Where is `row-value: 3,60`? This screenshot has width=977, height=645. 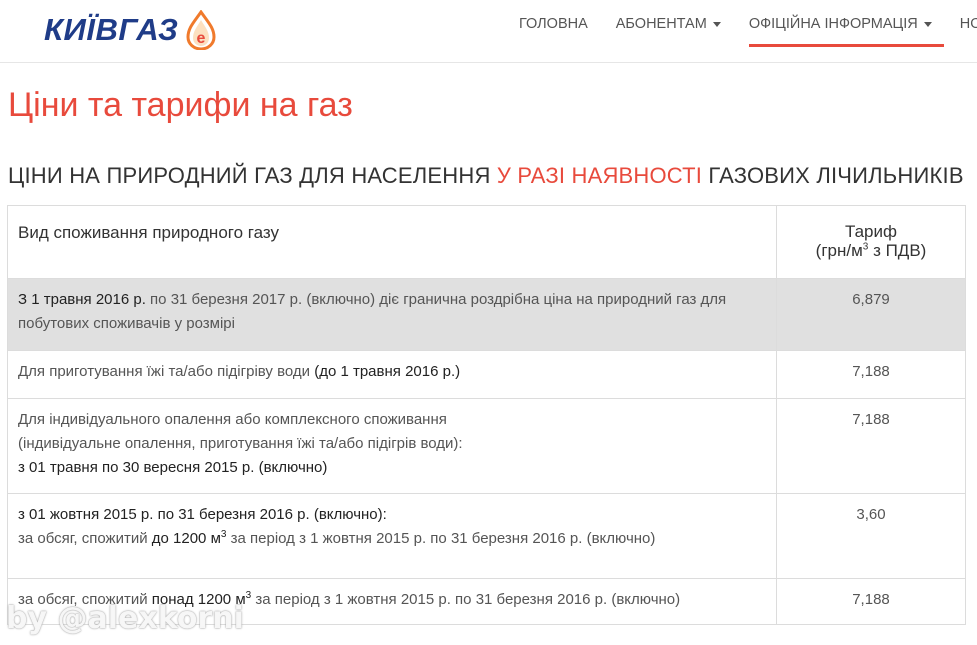 row-value: 3,60 is located at coordinates (871, 536).